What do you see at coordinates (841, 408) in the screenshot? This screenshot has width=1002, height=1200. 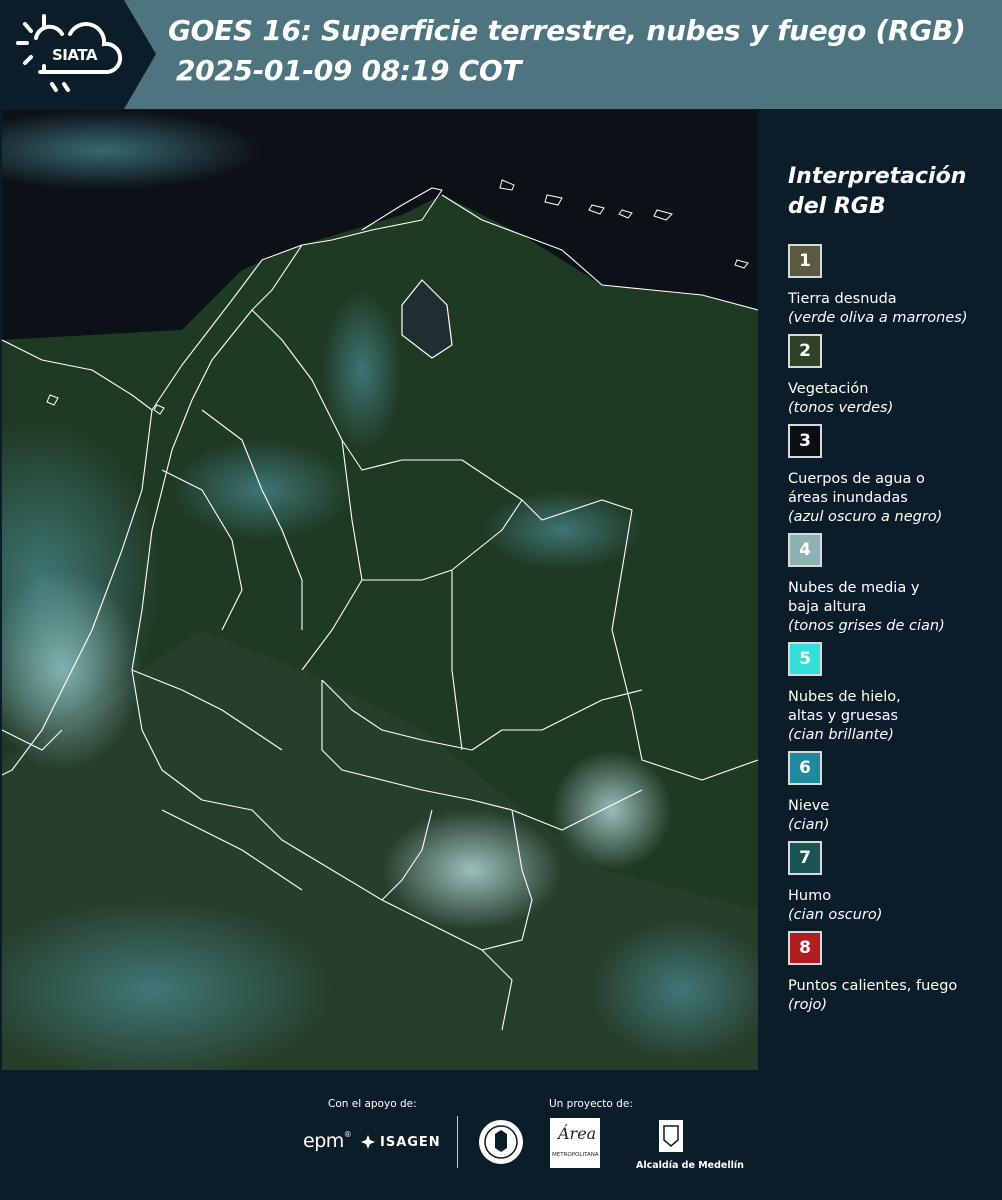 I see `legend-note-2: (tonos verdes)` at bounding box center [841, 408].